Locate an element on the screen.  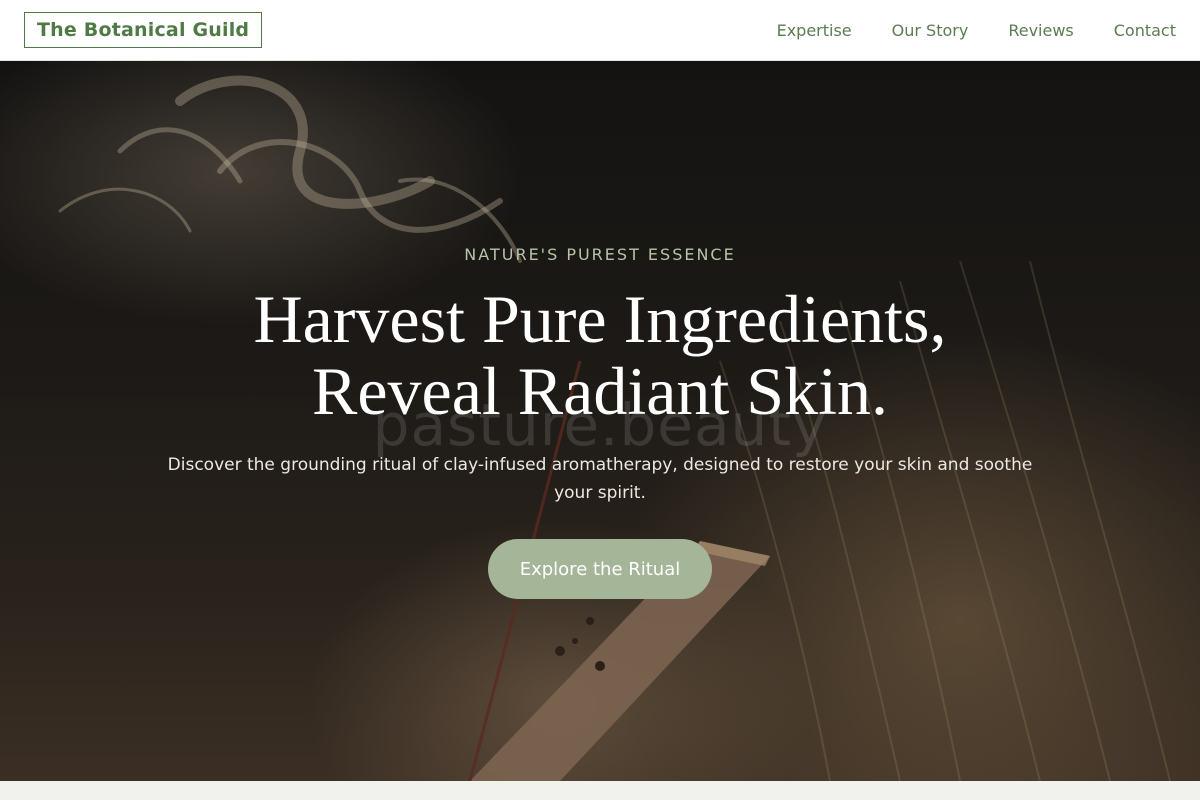
next-section-edge is located at coordinates (600, 790).